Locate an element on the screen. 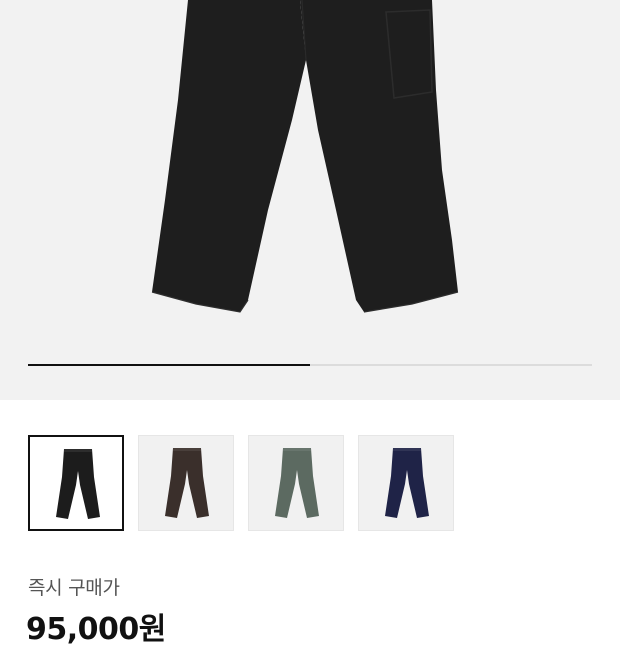 Image resolution: width=620 pixels, height=648 pixels. gallery-progress-bar is located at coordinates (310, 365).